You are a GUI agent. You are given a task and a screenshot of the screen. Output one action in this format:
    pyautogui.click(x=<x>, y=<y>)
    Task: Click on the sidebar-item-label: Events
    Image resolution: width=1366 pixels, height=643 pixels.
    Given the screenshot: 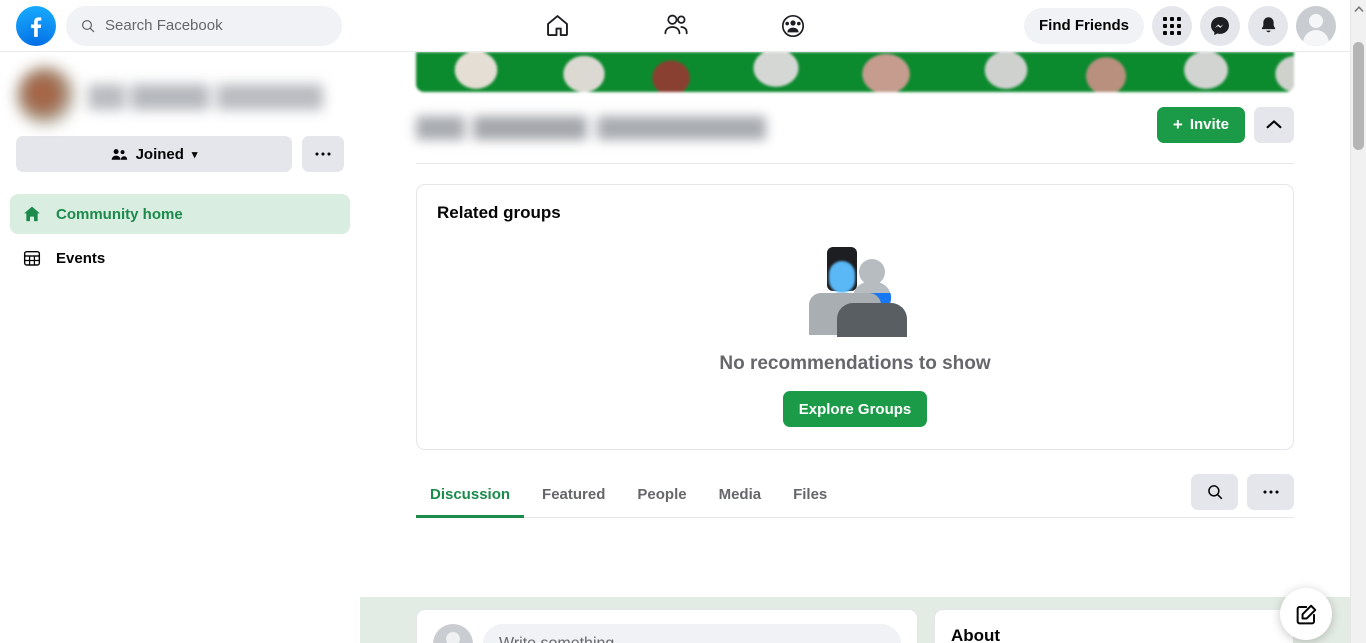 What is the action you would take?
    pyautogui.click(x=81, y=258)
    